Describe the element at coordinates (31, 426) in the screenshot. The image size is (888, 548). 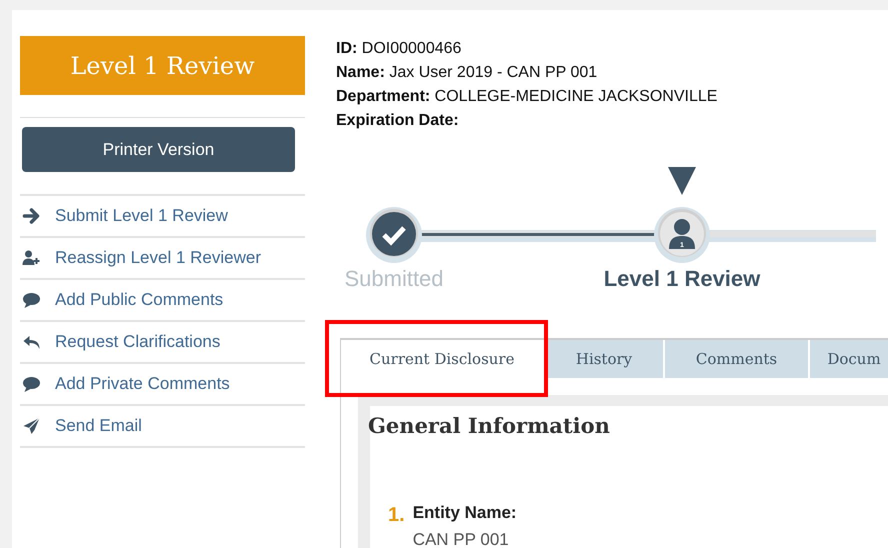
I see `paper-plane-icon` at that location.